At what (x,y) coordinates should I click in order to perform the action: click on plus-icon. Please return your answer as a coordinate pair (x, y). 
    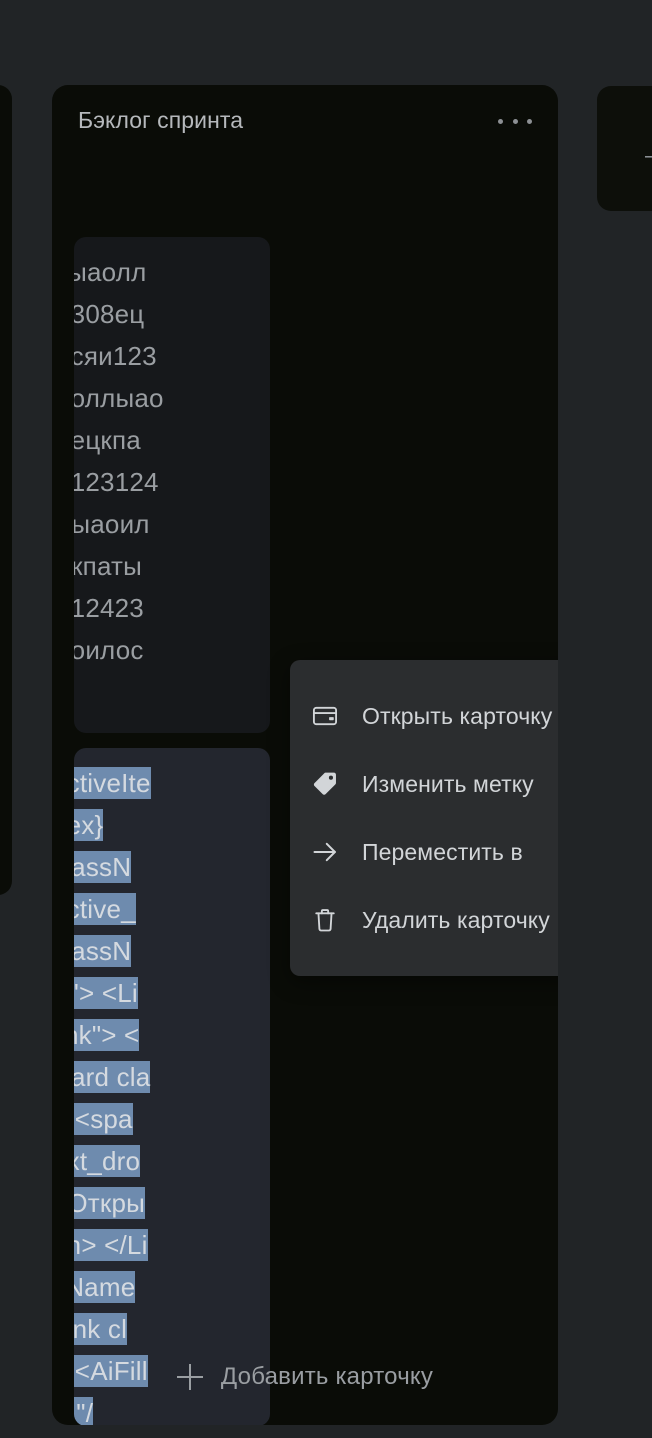
    Looking at the image, I should click on (189, 1377).